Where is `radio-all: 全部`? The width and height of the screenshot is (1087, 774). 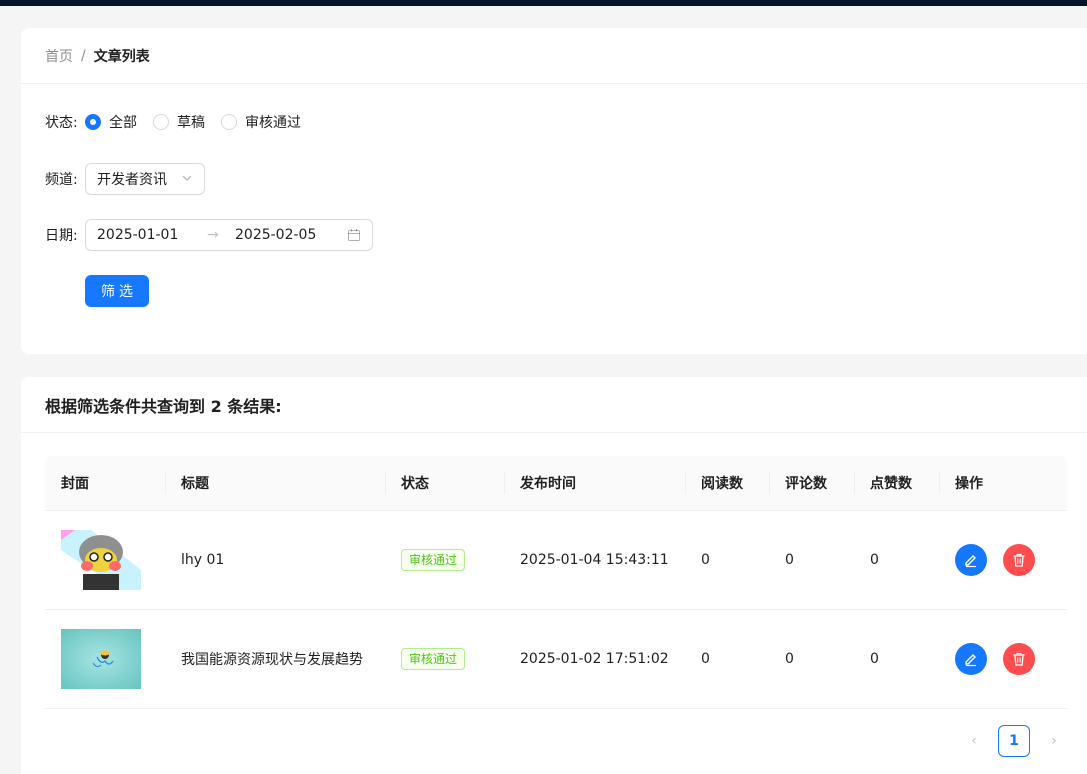 radio-all: 全部 is located at coordinates (111, 122).